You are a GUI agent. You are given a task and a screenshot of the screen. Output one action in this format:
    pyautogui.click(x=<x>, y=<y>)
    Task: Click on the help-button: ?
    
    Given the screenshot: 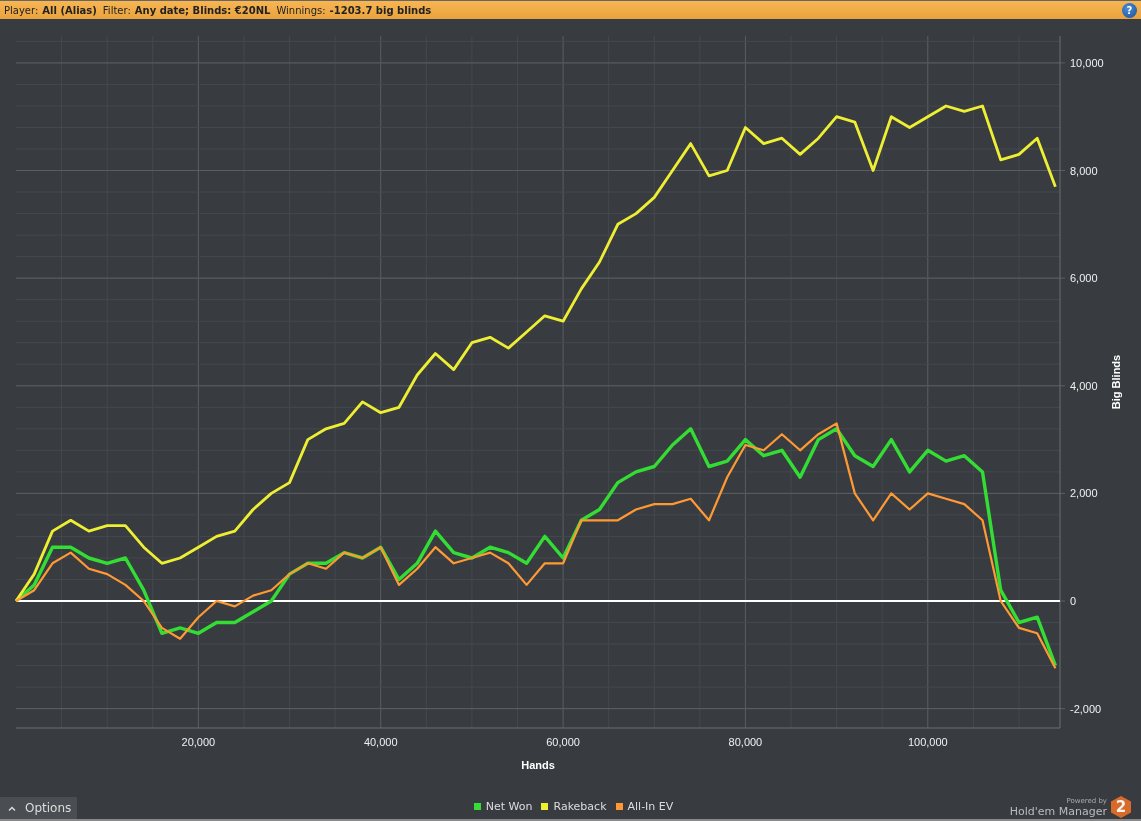 What is the action you would take?
    pyautogui.click(x=1129, y=10)
    